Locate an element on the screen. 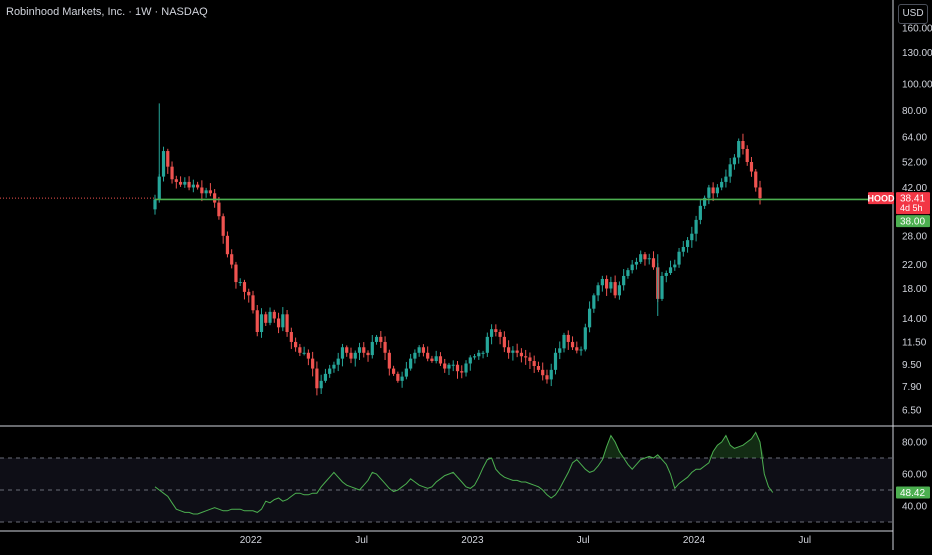 The image size is (932, 555). chart-title: Robinhood Markets, Inc. · 1W · NASDAQ is located at coordinates (107, 12).